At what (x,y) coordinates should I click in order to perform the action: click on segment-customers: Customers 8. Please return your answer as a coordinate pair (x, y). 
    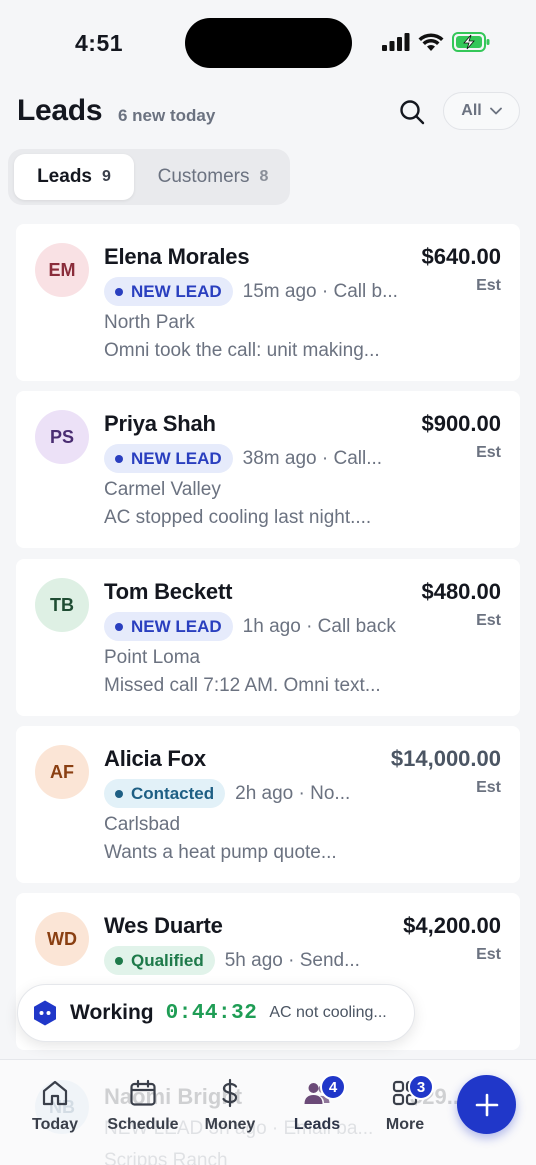
    Looking at the image, I should click on (213, 177).